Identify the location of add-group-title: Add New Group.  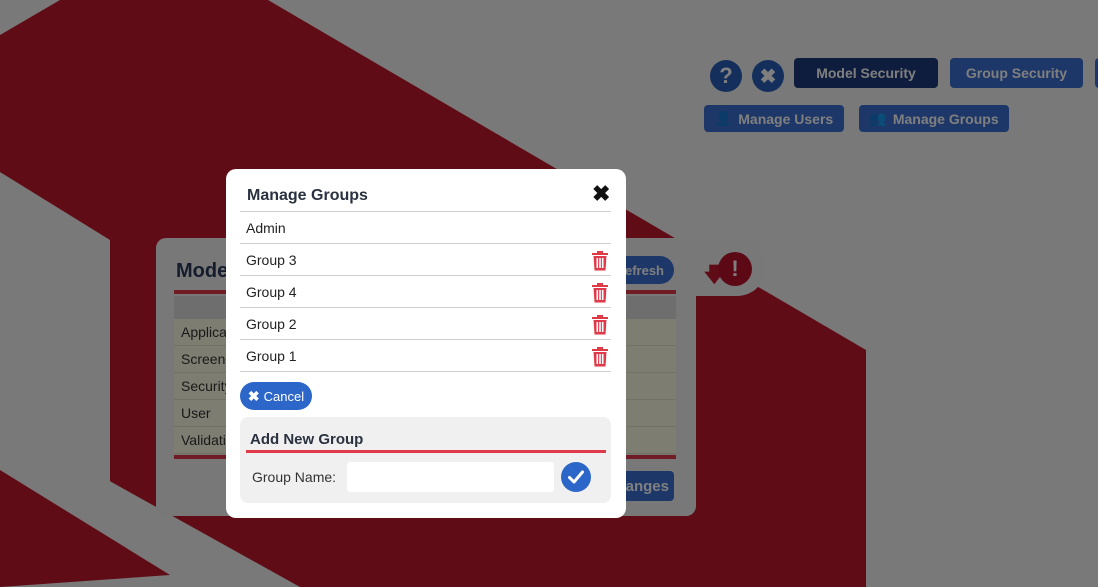
(307, 439).